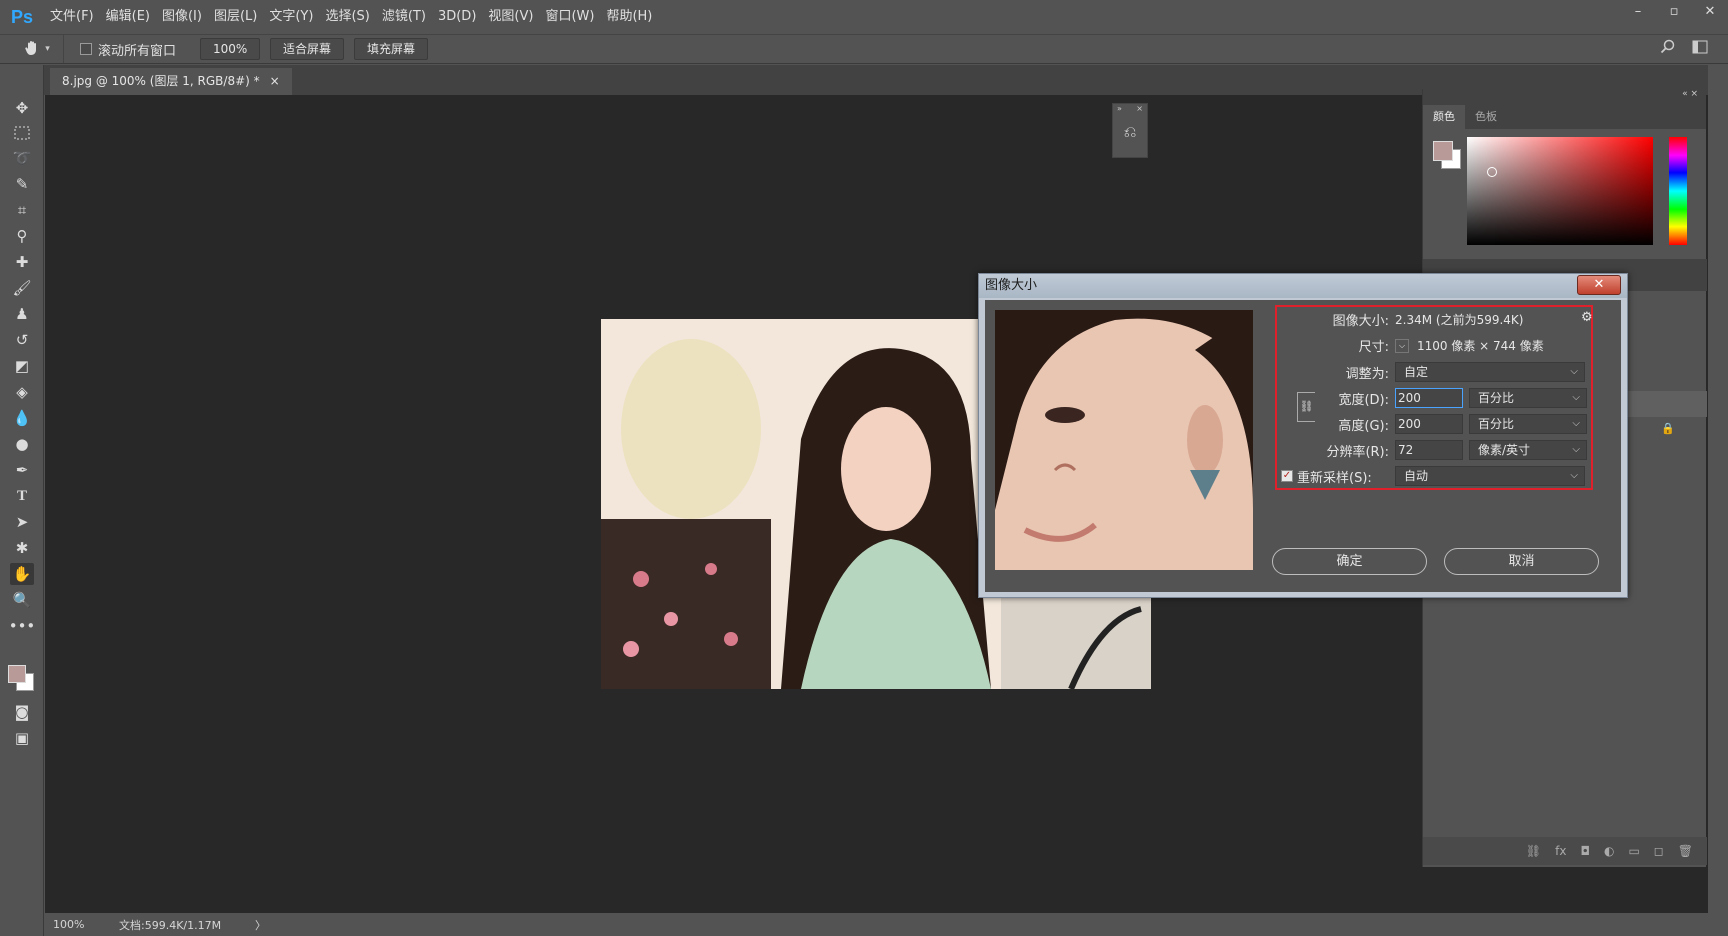 This screenshot has width=1728, height=936. Describe the element at coordinates (1124, 440) in the screenshot. I see `image-preview` at that location.